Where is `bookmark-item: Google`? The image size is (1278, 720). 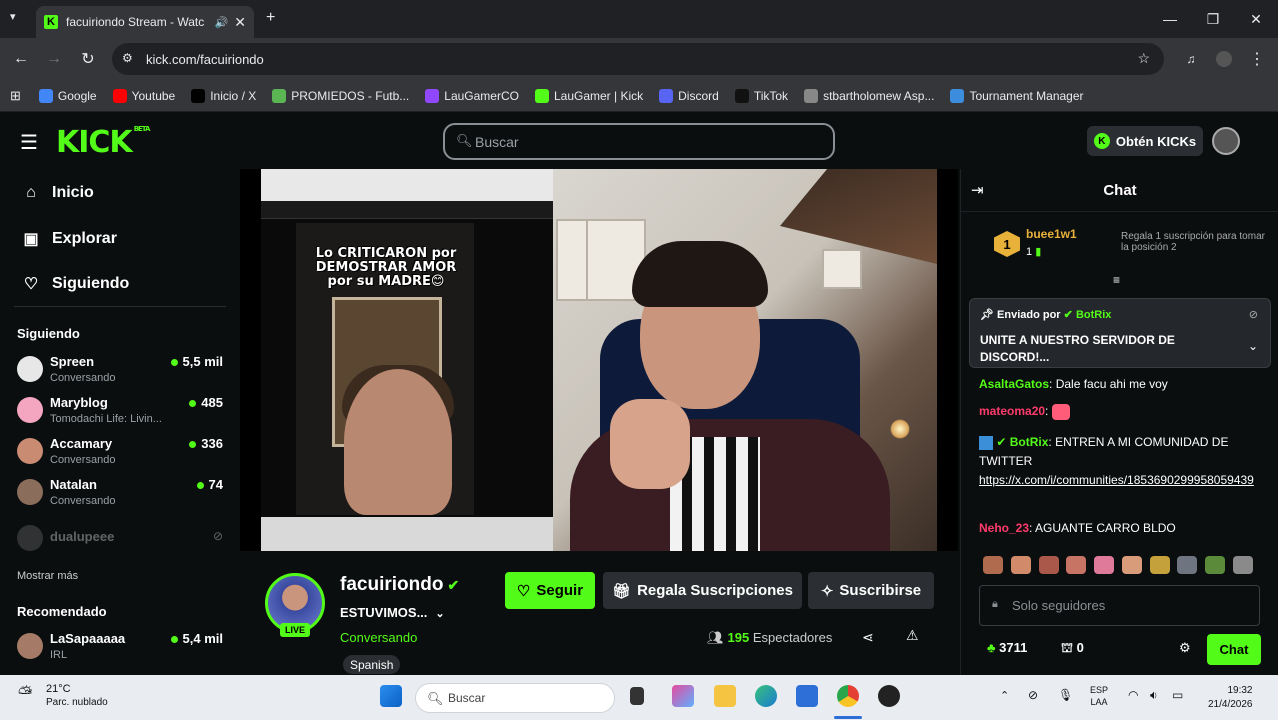 bookmark-item: Google is located at coordinates (67, 95).